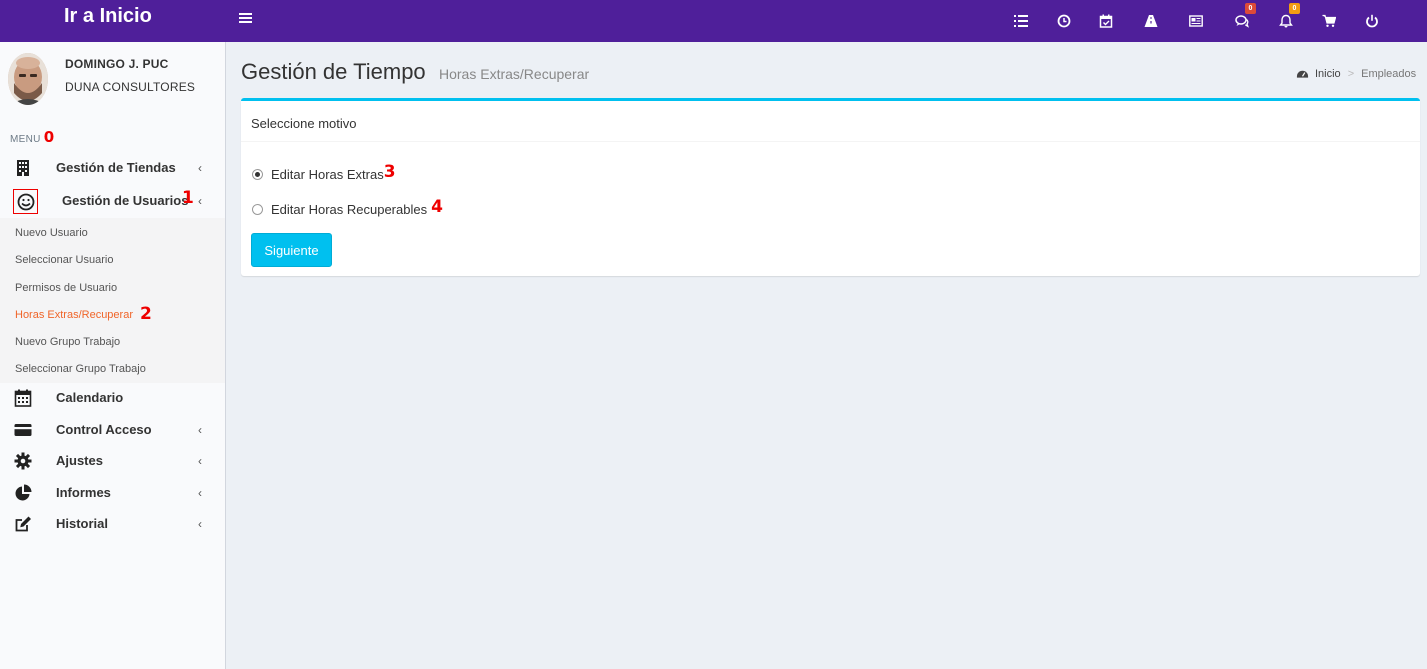 This screenshot has height=669, width=1427. Describe the element at coordinates (67, 342) in the screenshot. I see `submenu-item-nuevo-grupo: Nuevo Grupo Trabajo` at that location.